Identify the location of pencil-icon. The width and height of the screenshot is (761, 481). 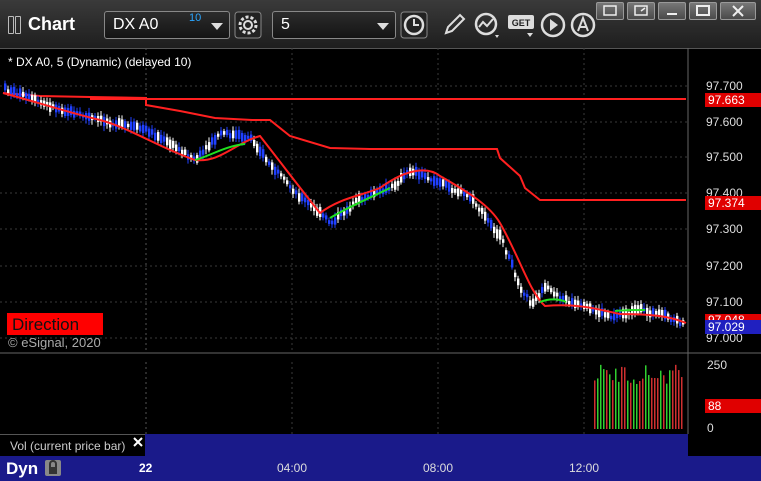
(454, 25).